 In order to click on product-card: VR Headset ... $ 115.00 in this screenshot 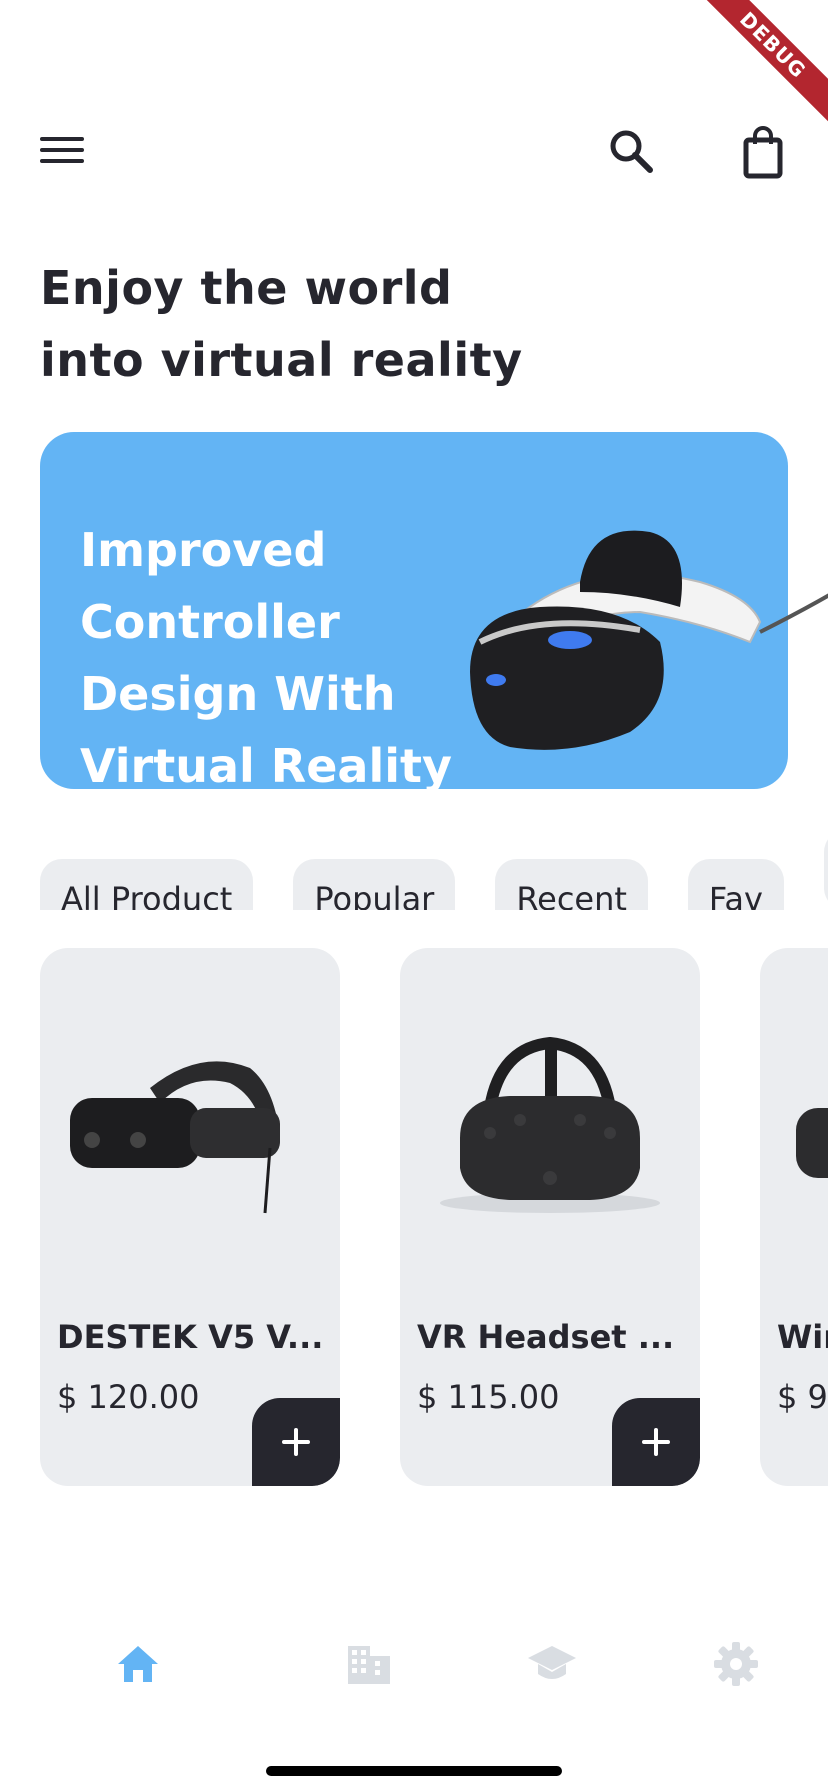, I will do `click(550, 1217)`.